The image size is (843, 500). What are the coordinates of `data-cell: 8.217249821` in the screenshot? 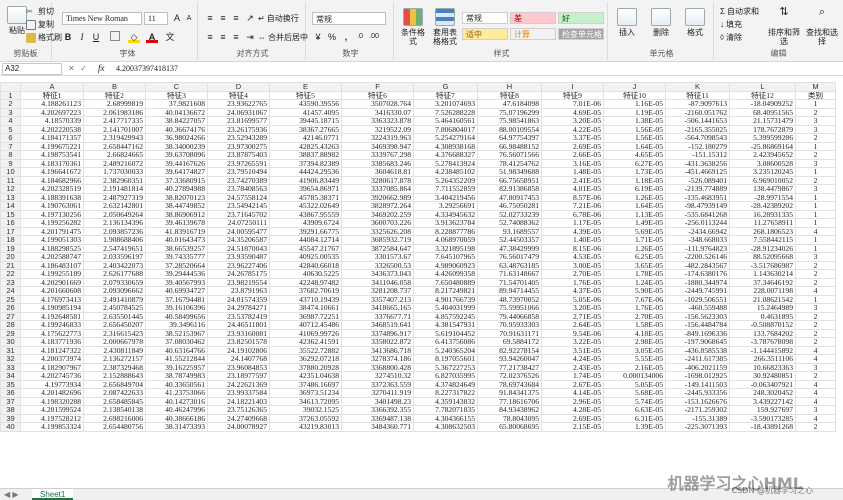 It's located at (445, 291).